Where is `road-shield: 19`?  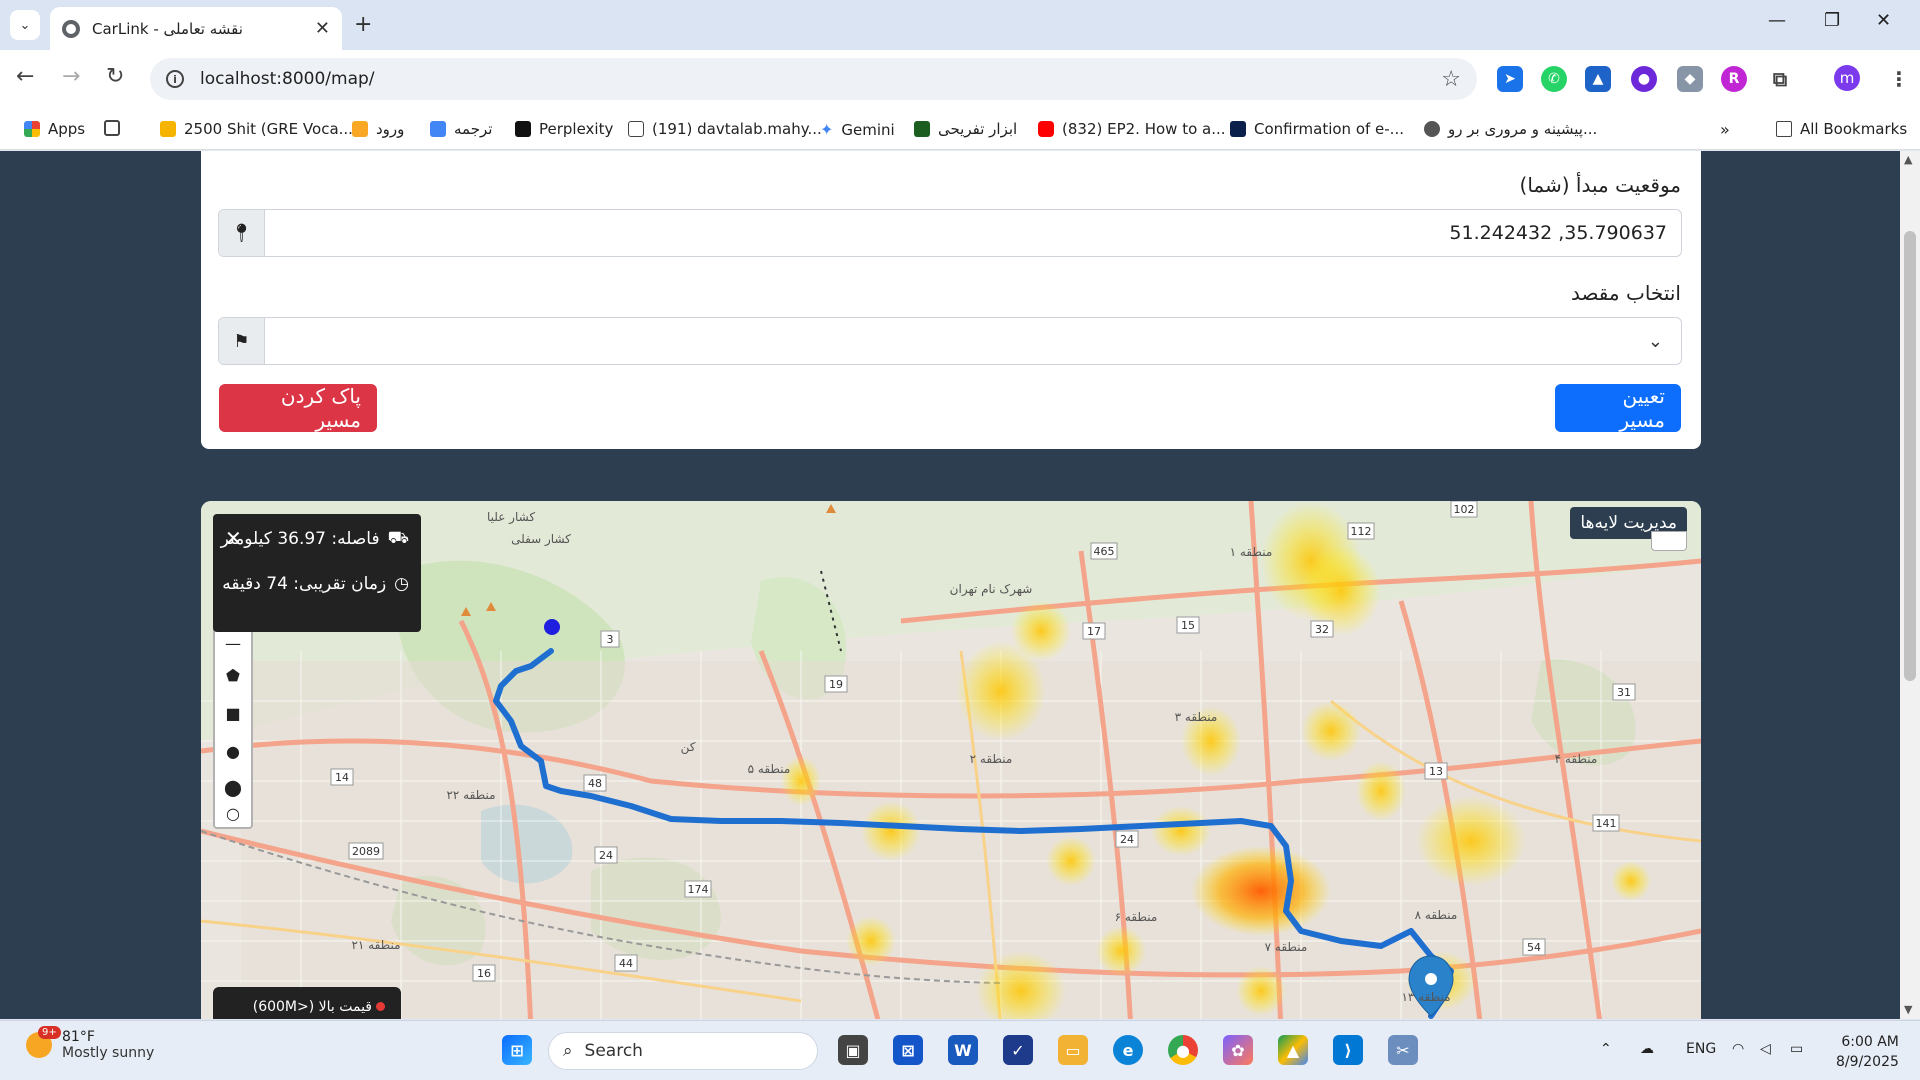 road-shield: 19 is located at coordinates (836, 684).